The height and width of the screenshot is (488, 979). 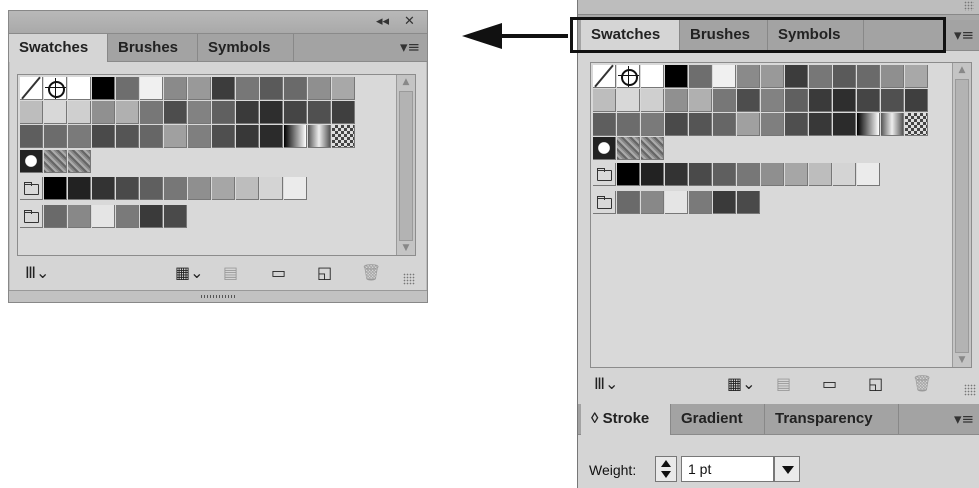 What do you see at coordinates (230, 272) in the screenshot?
I see `swatch-options-icon: ▤` at bounding box center [230, 272].